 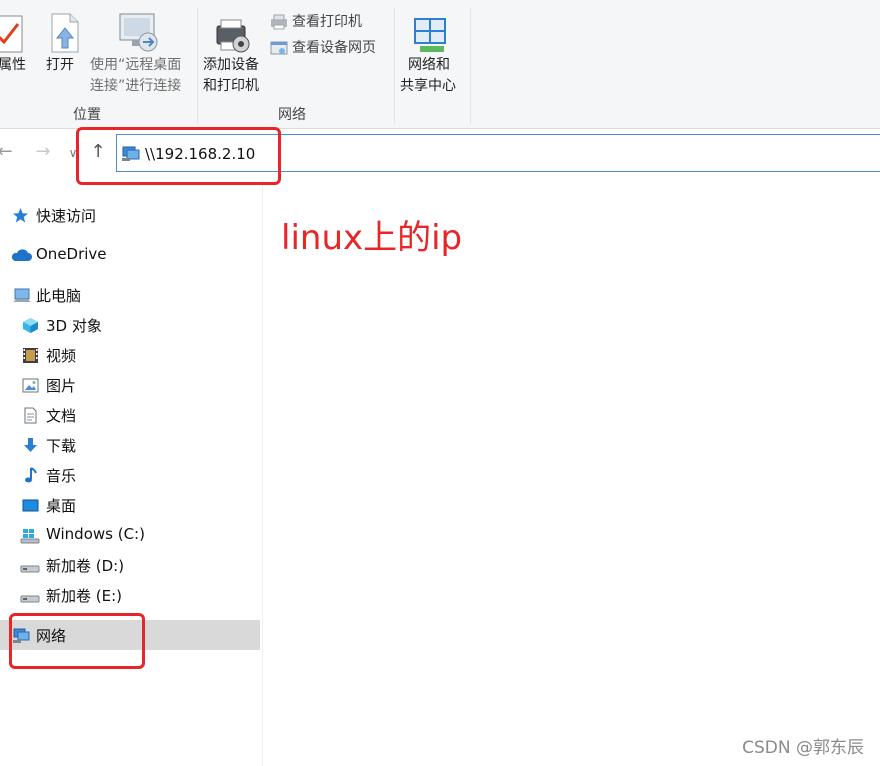 What do you see at coordinates (30, 385) in the screenshot?
I see `pictures-icon` at bounding box center [30, 385].